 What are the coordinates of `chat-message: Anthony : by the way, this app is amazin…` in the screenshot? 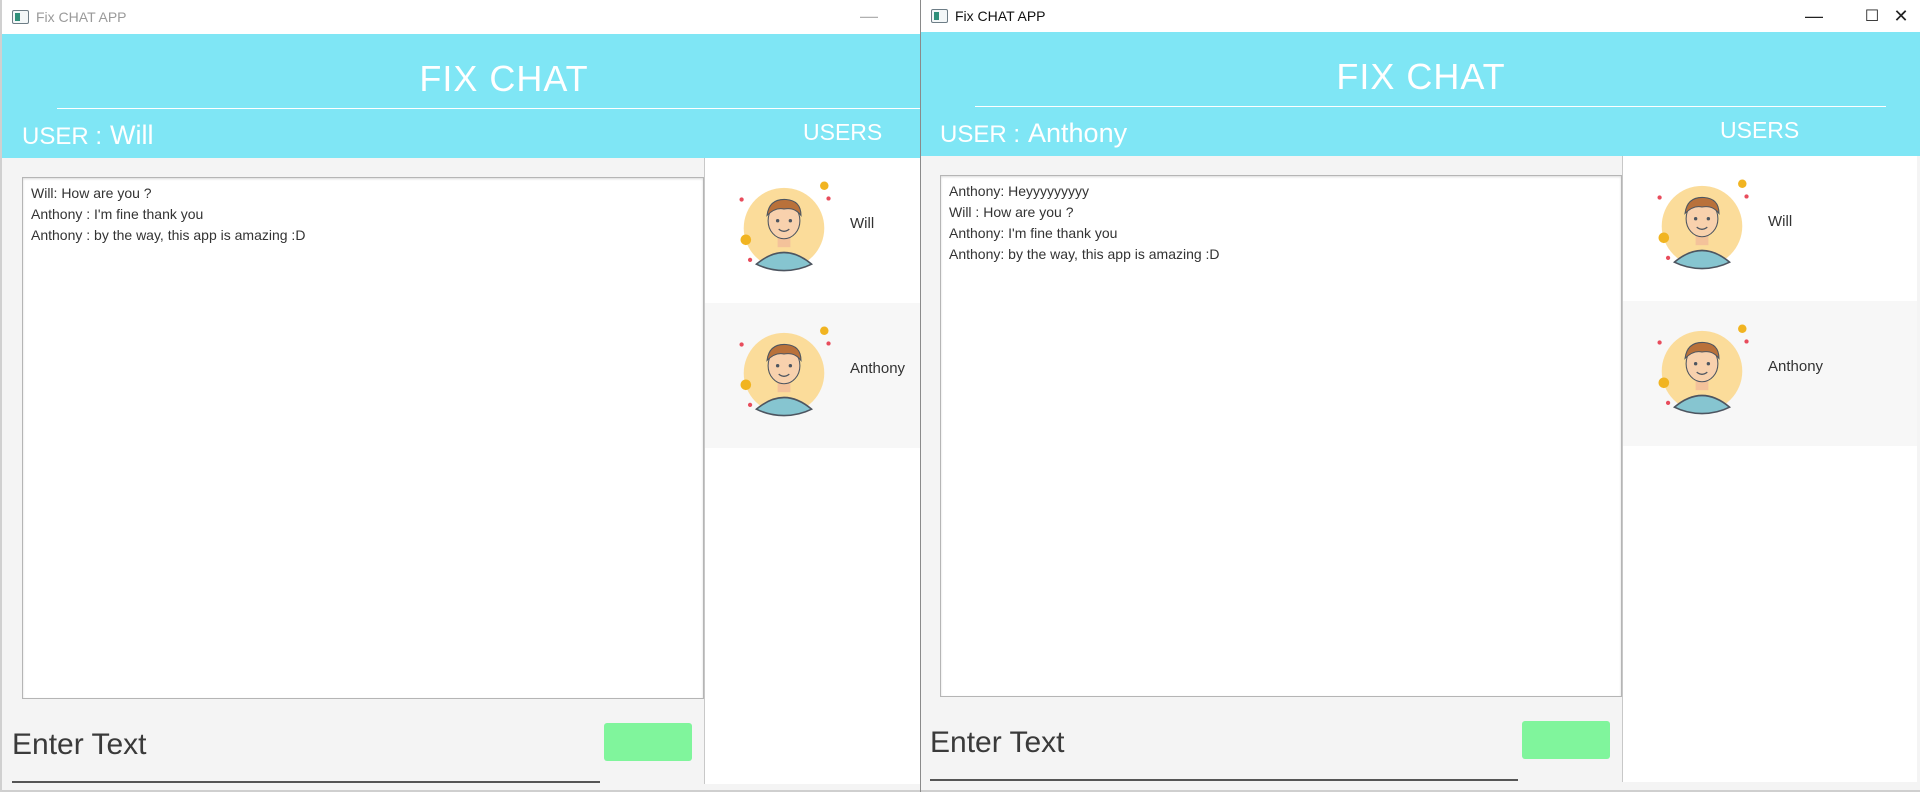 It's located at (168, 235).